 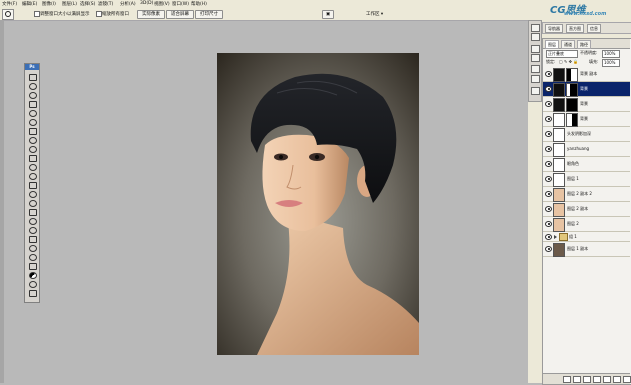 I want to click on layer-name: 组 1, so click(x=573, y=236).